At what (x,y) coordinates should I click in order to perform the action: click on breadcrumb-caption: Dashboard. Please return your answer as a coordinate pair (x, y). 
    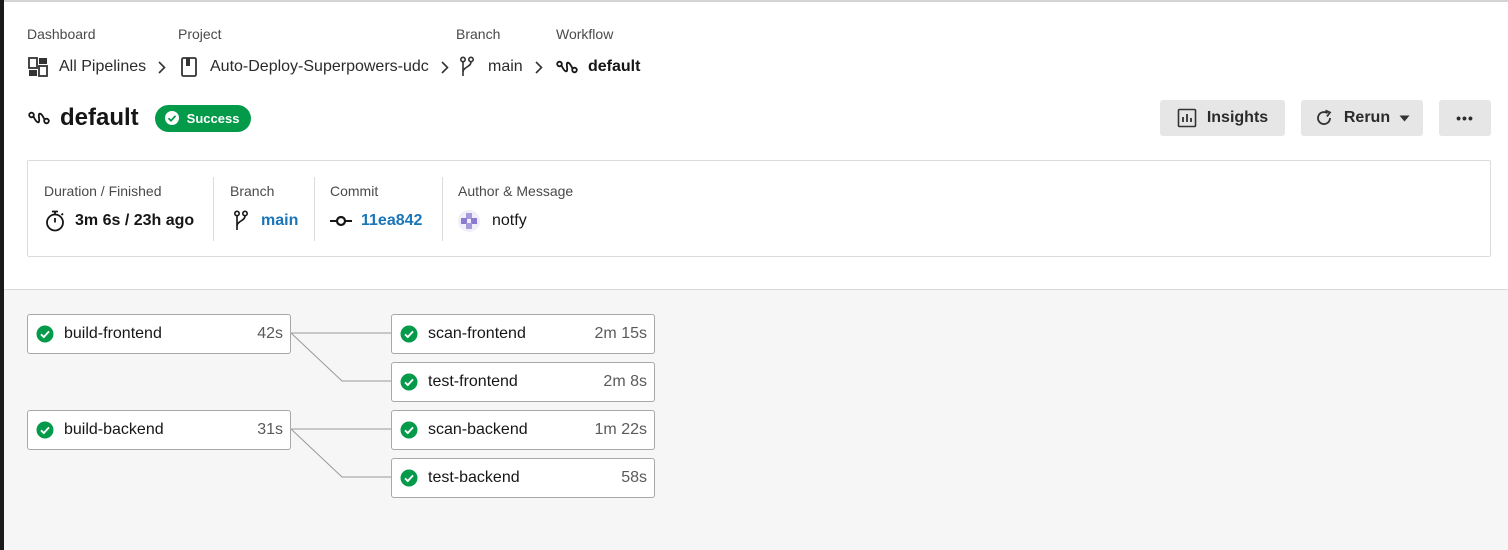
    Looking at the image, I should click on (61, 34).